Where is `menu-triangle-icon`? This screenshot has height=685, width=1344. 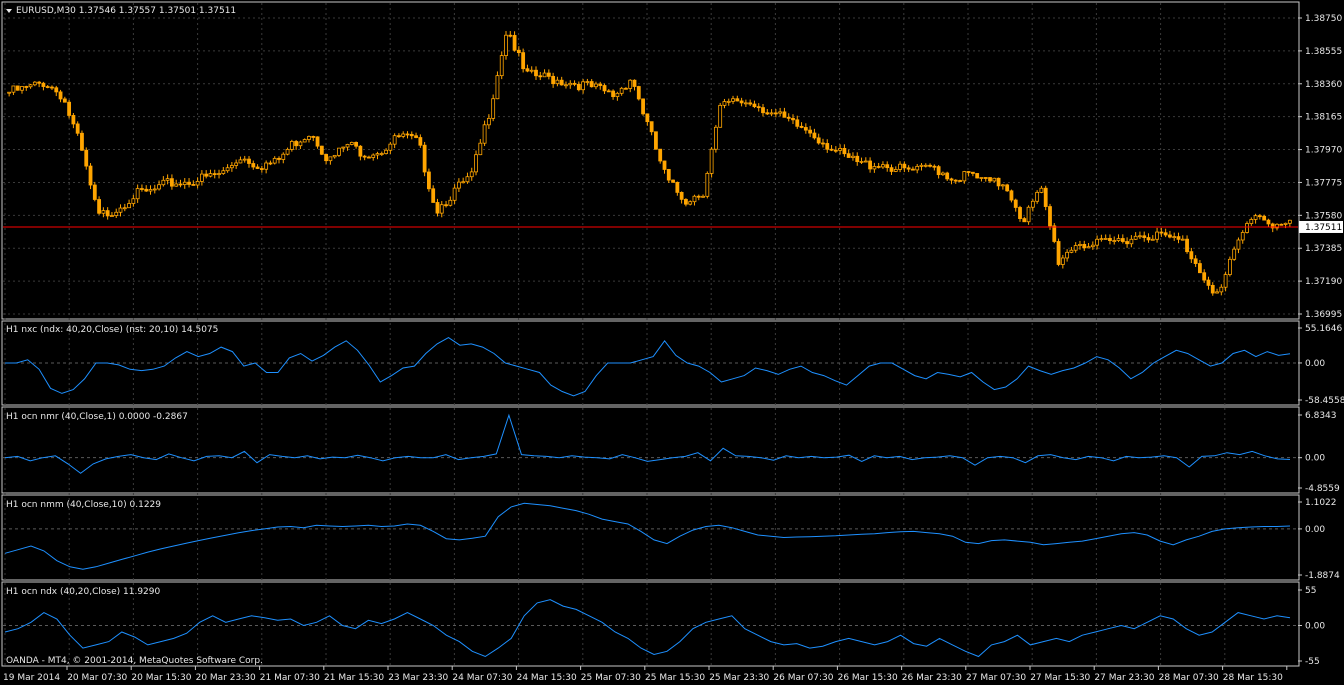 menu-triangle-icon is located at coordinates (9, 11).